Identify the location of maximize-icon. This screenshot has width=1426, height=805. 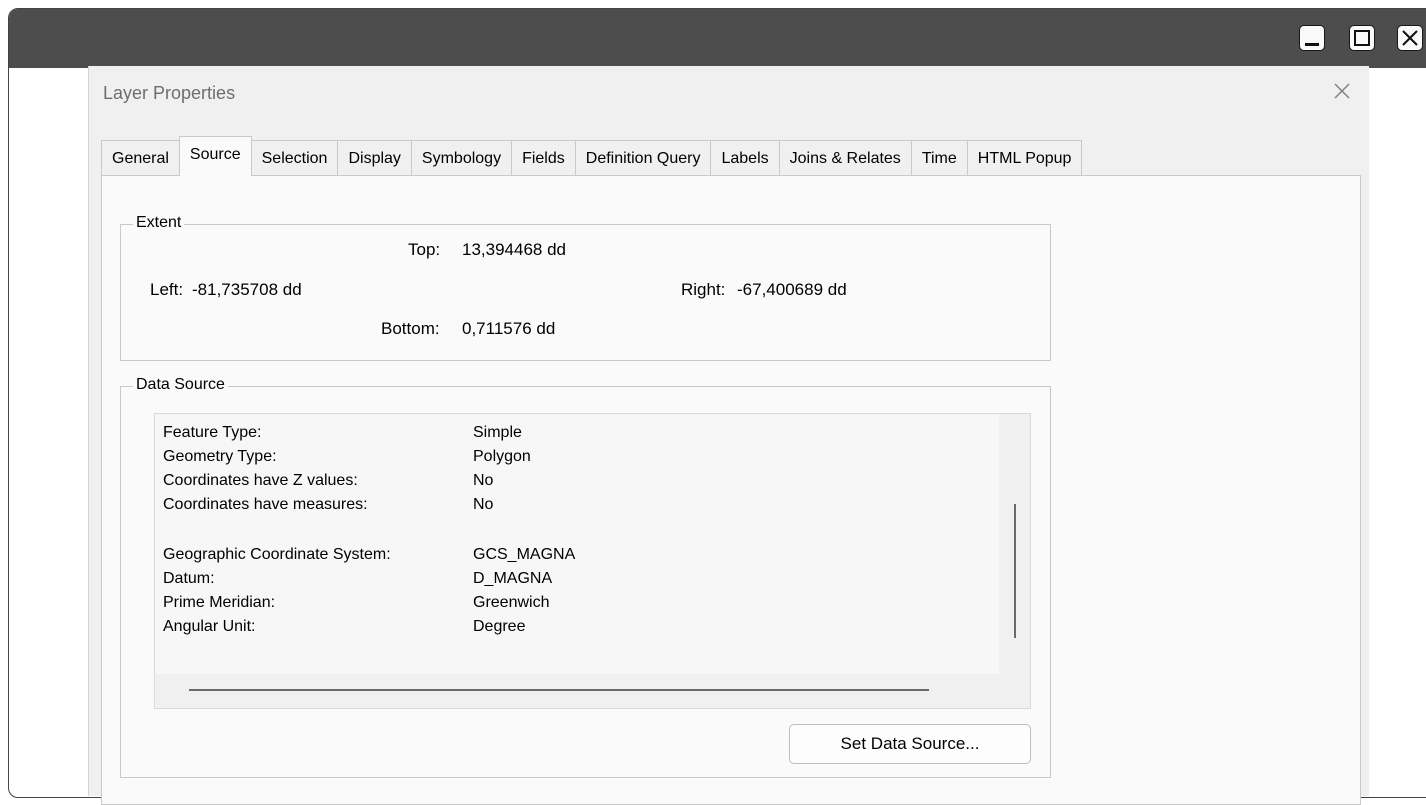
(1362, 38).